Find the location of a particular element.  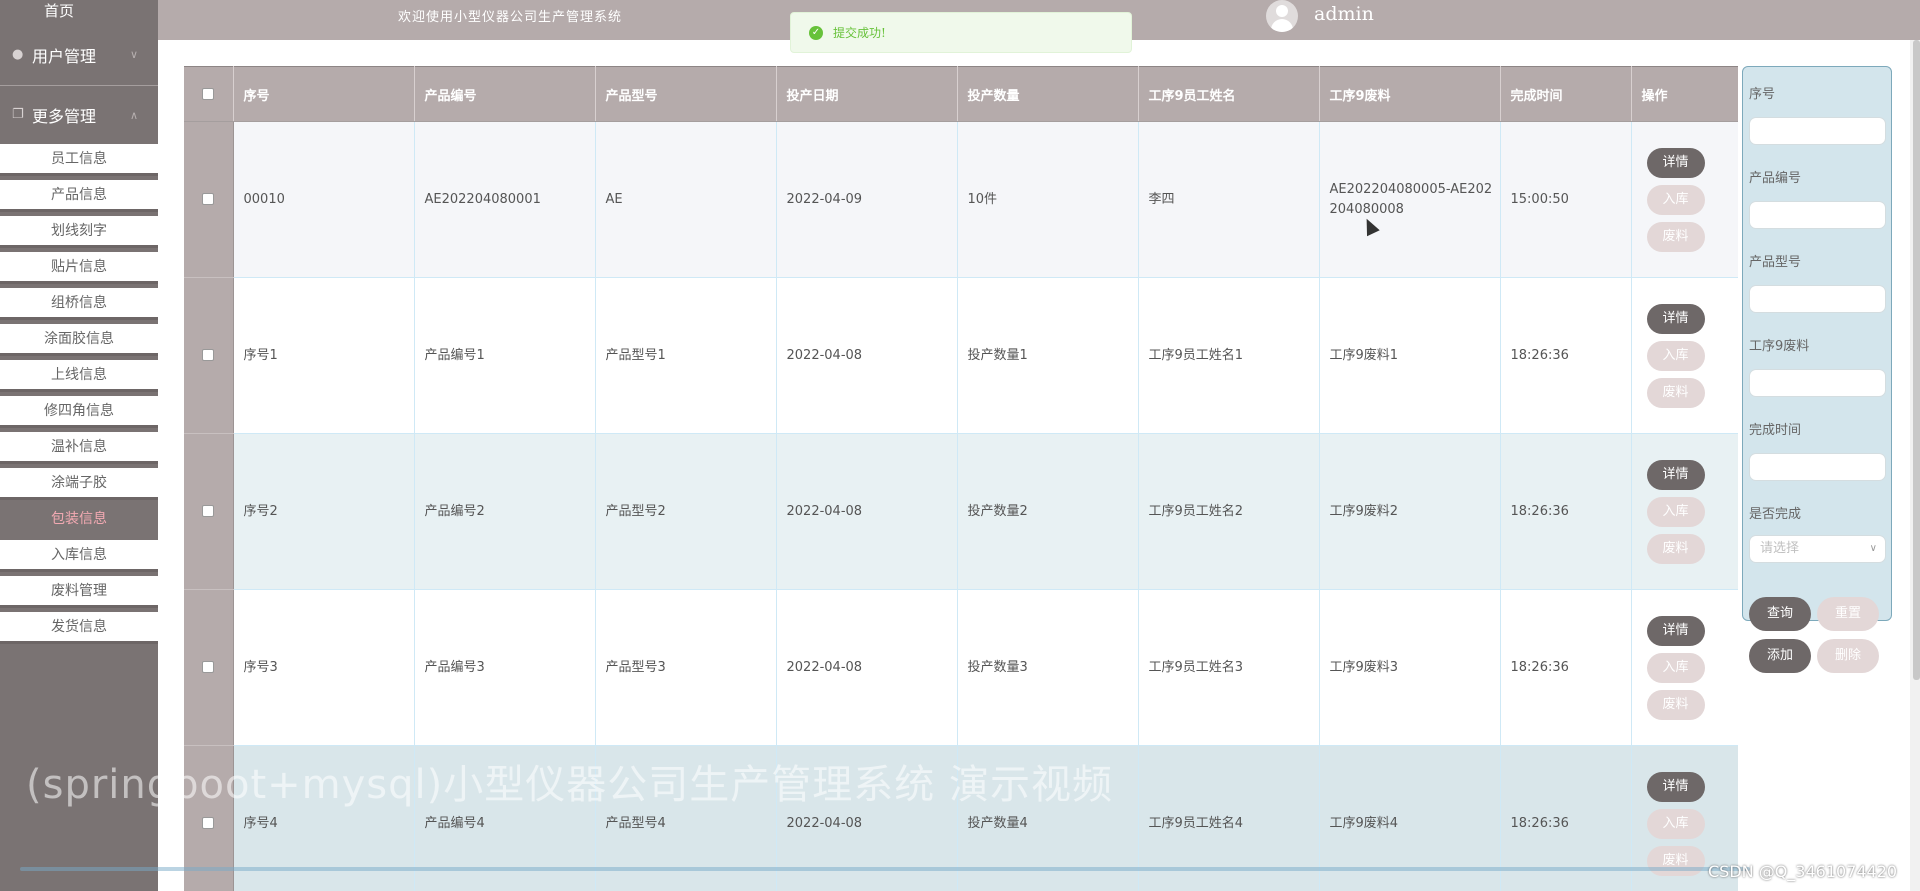

sidebar-item: 温补信息 is located at coordinates (79, 448).